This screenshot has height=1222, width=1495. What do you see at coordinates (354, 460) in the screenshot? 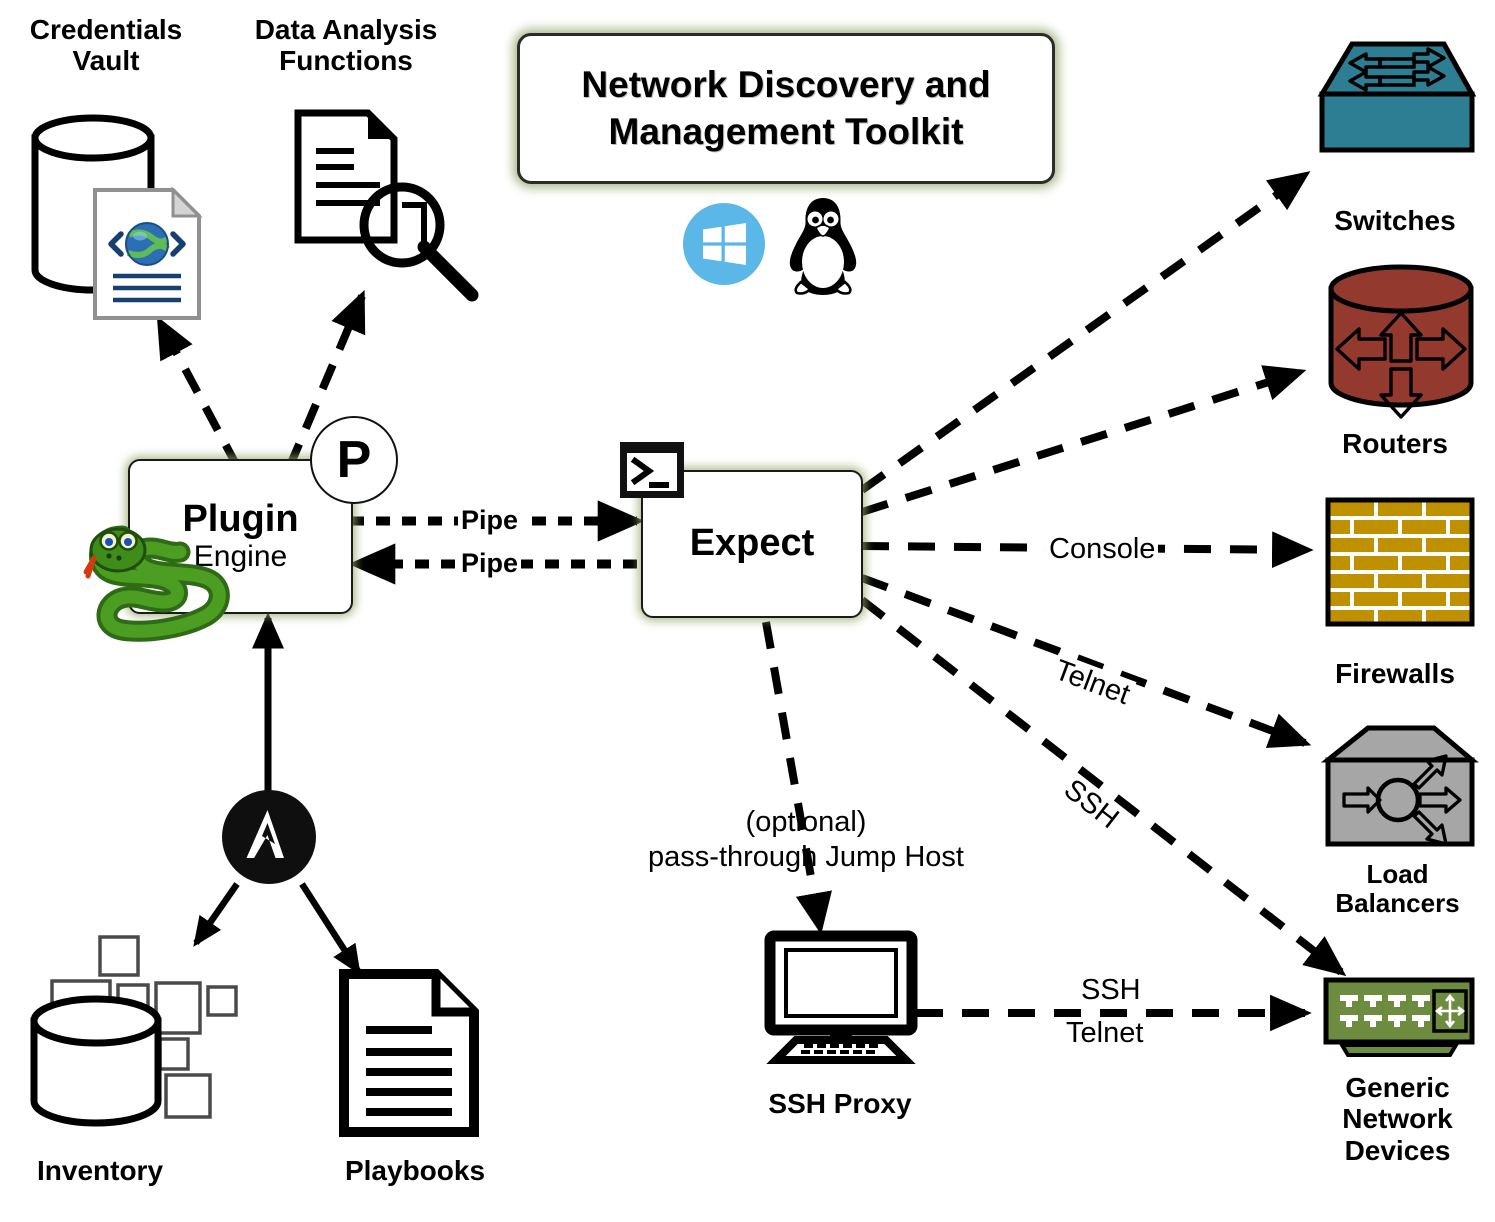
I see `plugin-p-badge: P` at bounding box center [354, 460].